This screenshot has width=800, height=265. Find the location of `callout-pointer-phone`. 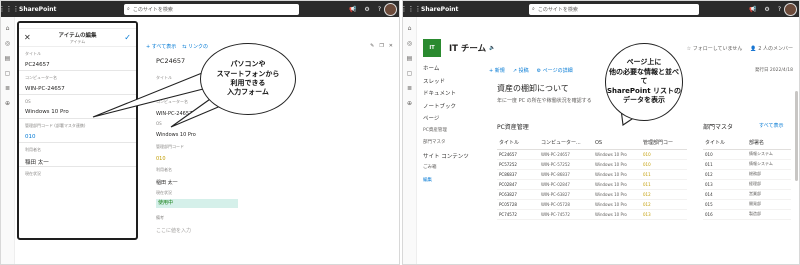

callout-pointer-phone is located at coordinates (152, 94).